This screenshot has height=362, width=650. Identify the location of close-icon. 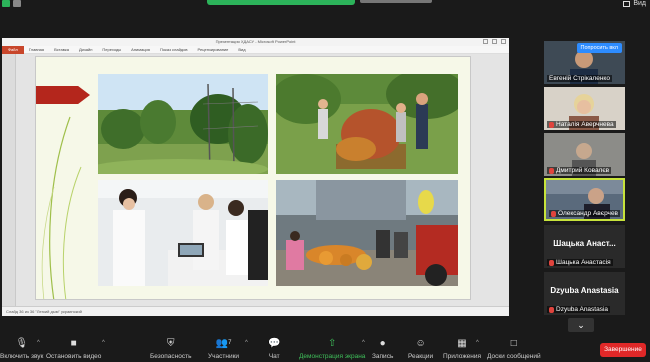
(503, 41).